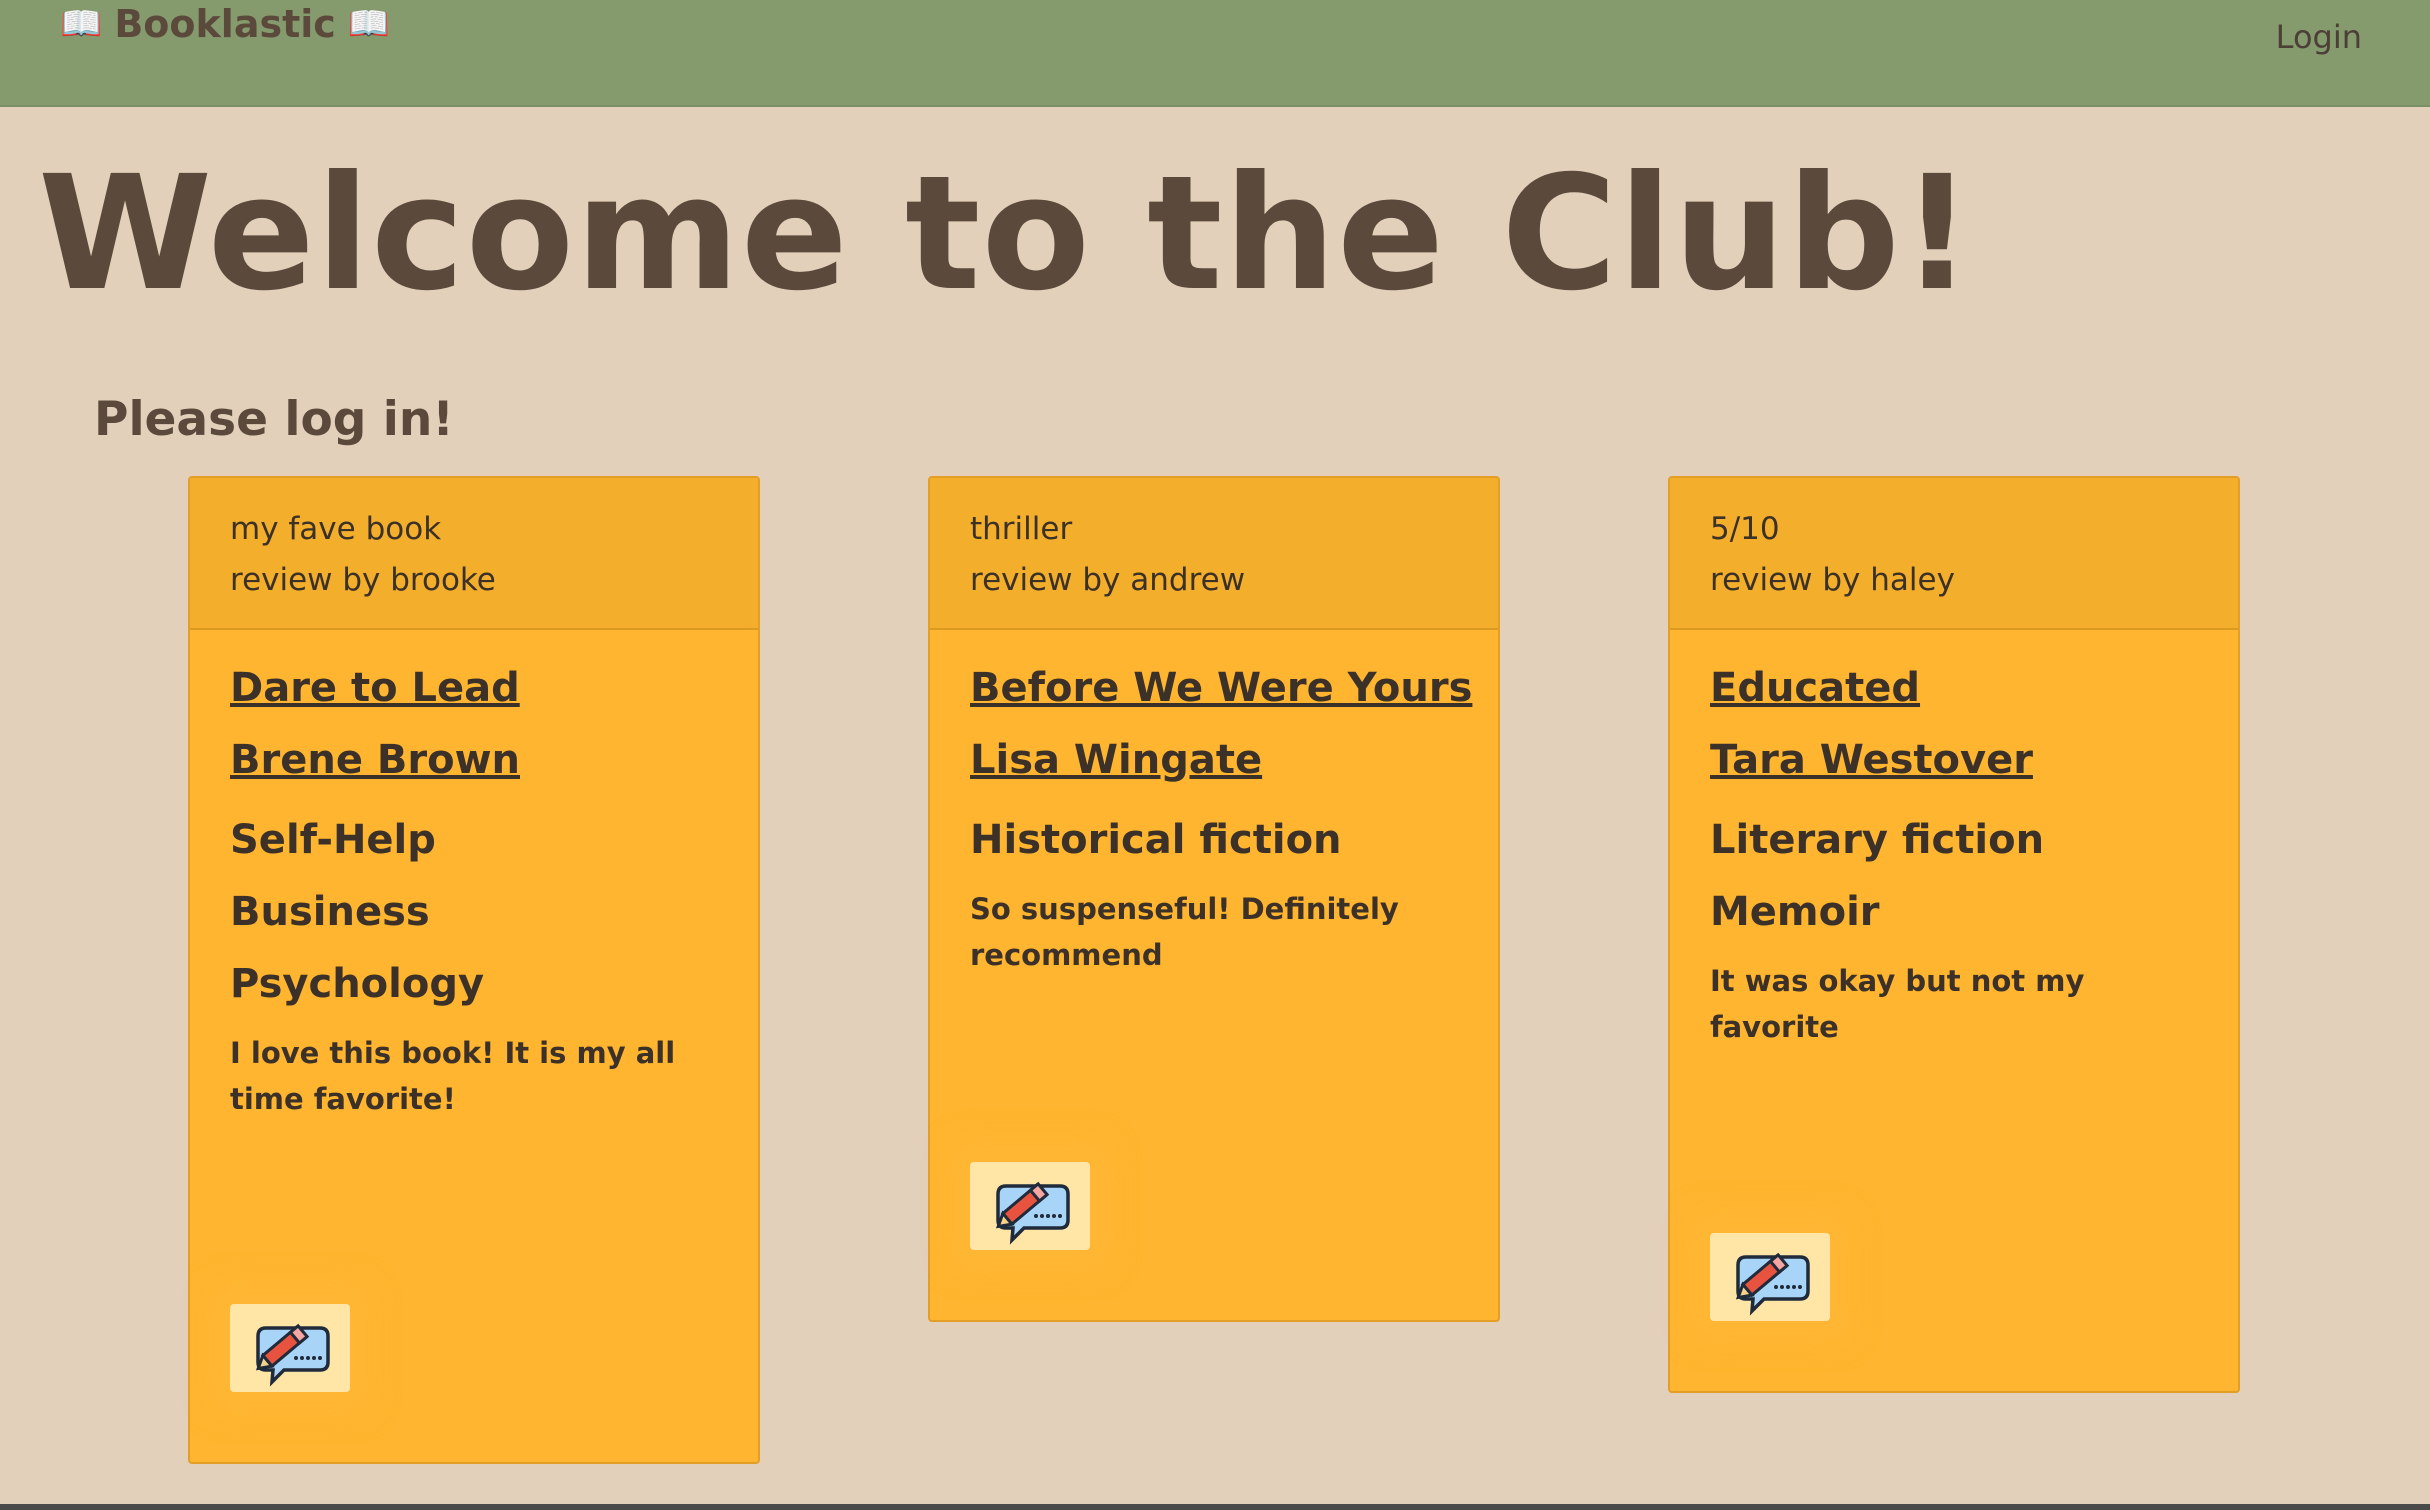 The width and height of the screenshot is (2430, 1510). Describe the element at coordinates (363, 580) in the screenshot. I see `review-author: review by brooke` at that location.